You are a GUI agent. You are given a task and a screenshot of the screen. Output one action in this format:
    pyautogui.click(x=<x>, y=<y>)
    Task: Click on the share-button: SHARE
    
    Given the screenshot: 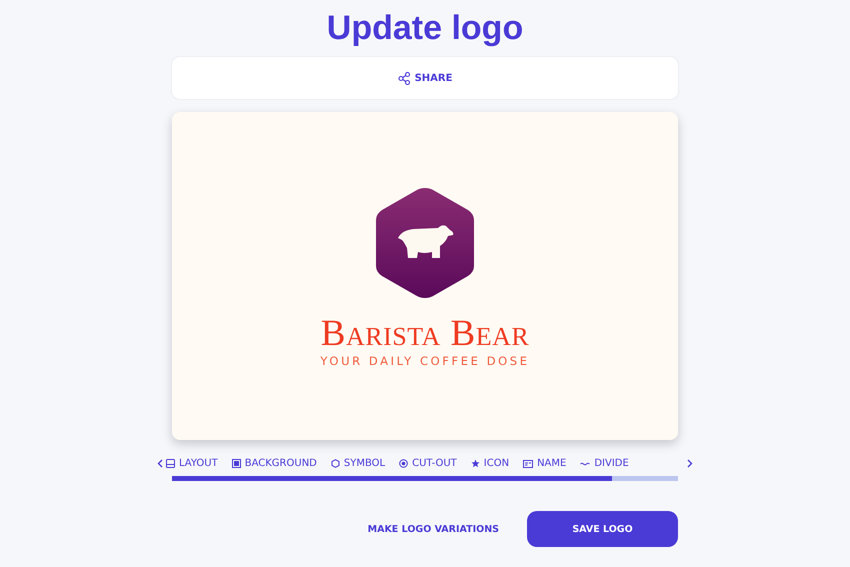 What is the action you would take?
    pyautogui.click(x=425, y=78)
    